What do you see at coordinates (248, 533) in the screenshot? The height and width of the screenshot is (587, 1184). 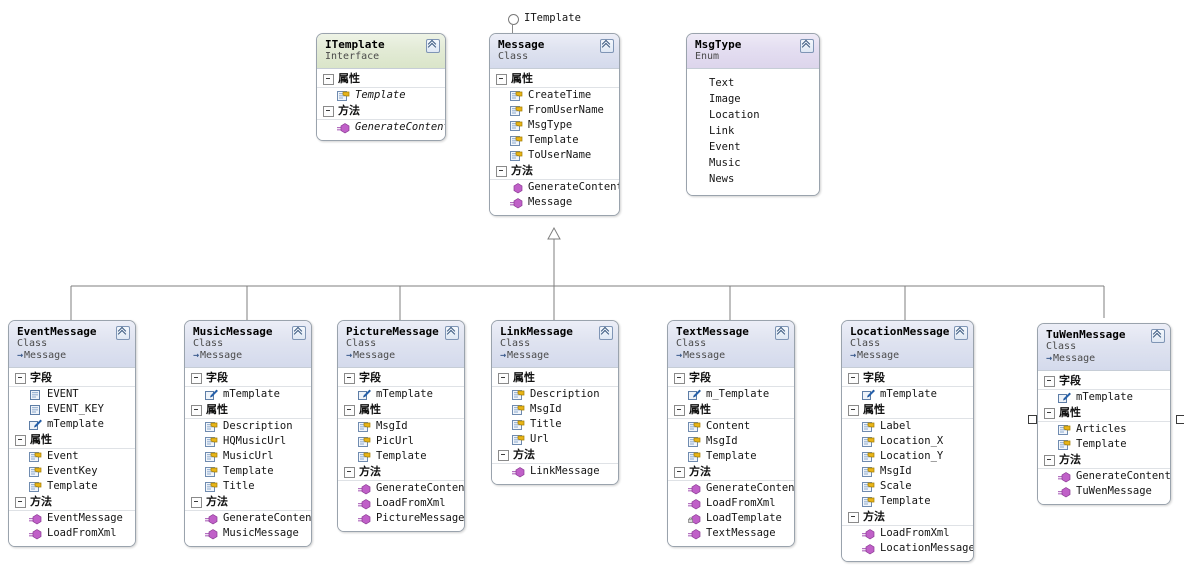 I see `member-row: MusicMessage` at bounding box center [248, 533].